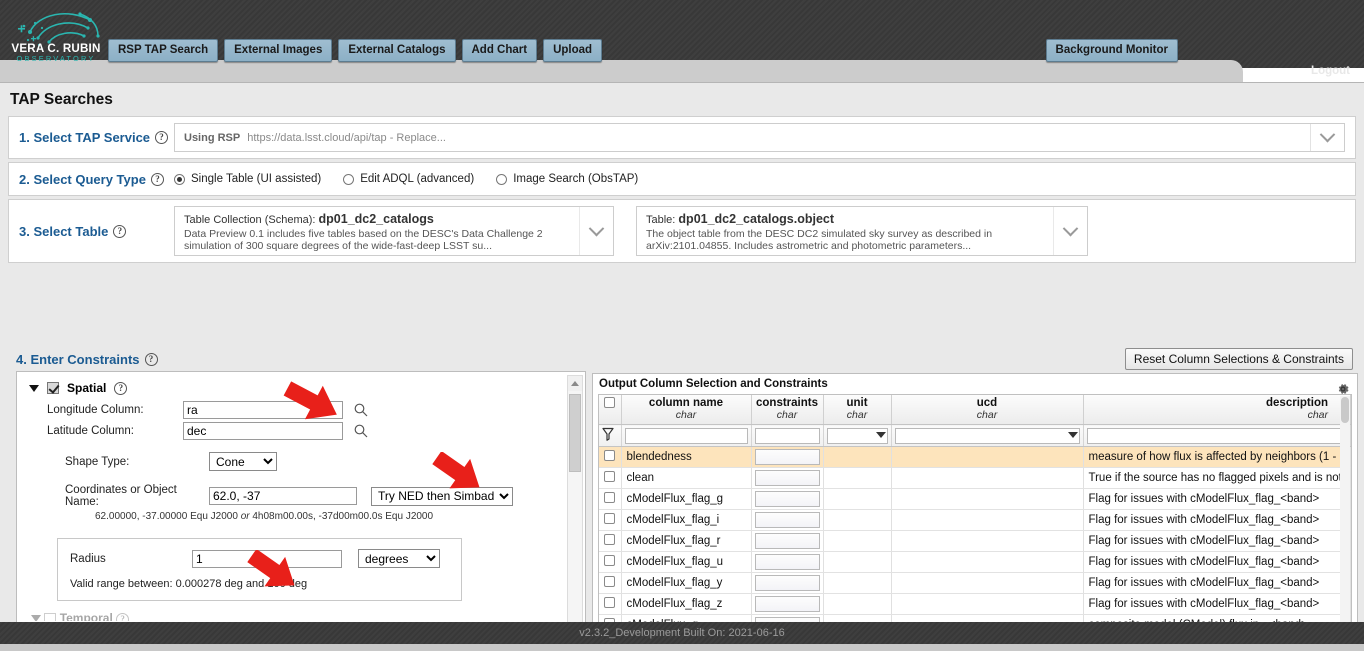 This screenshot has height=651, width=1364. I want to click on search-icon-latitude, so click(361, 431).